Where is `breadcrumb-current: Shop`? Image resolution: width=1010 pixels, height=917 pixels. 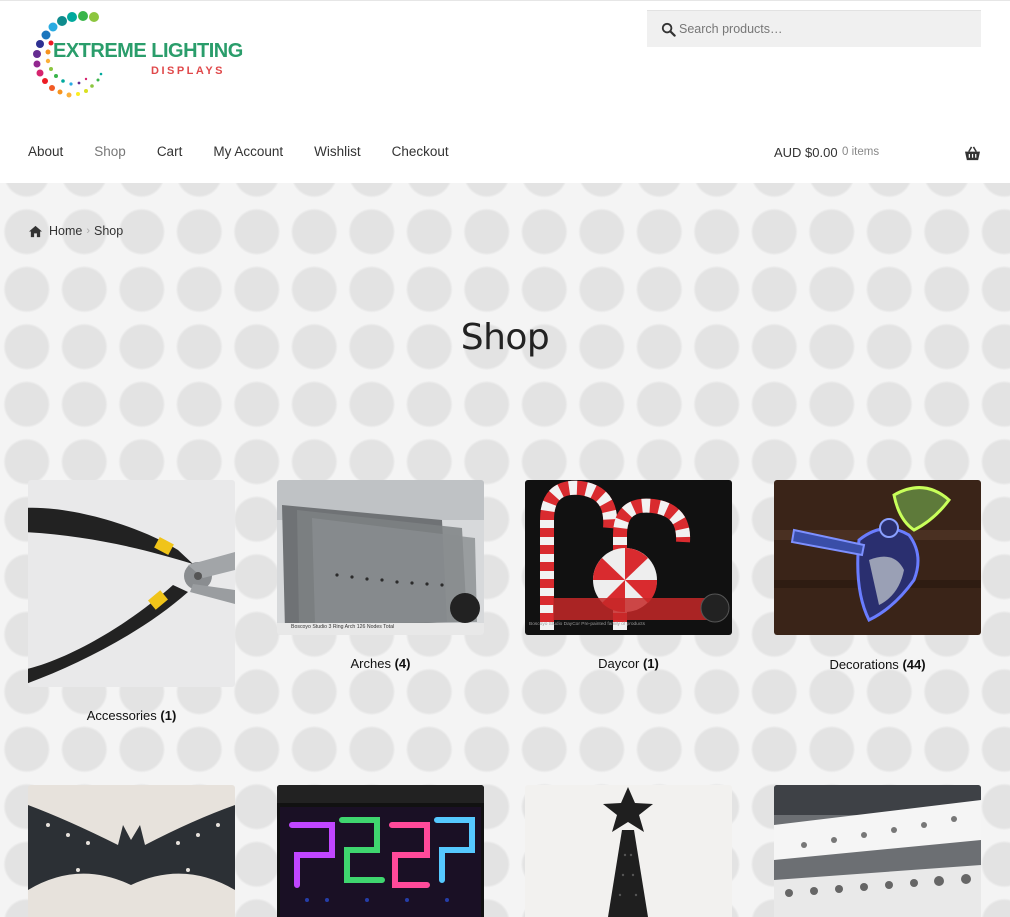 breadcrumb-current: Shop is located at coordinates (109, 231).